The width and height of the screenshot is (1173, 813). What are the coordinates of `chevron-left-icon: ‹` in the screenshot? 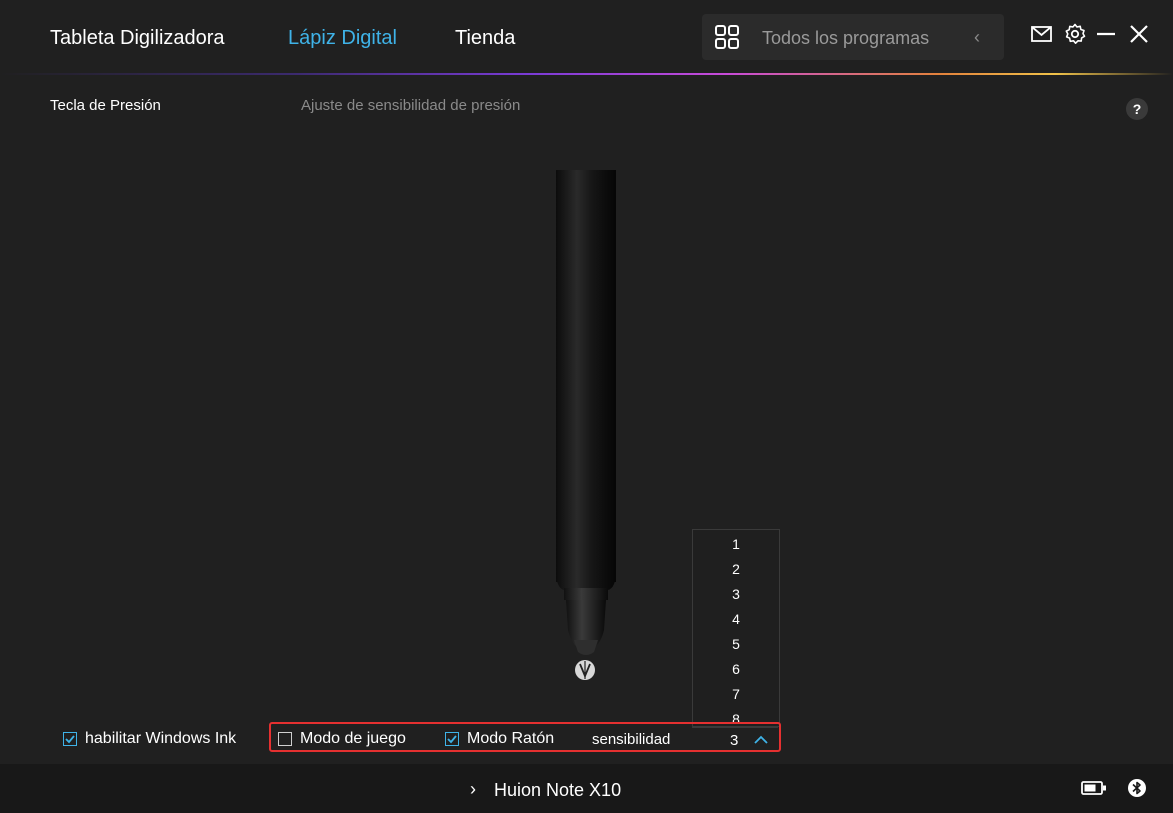 It's located at (977, 37).